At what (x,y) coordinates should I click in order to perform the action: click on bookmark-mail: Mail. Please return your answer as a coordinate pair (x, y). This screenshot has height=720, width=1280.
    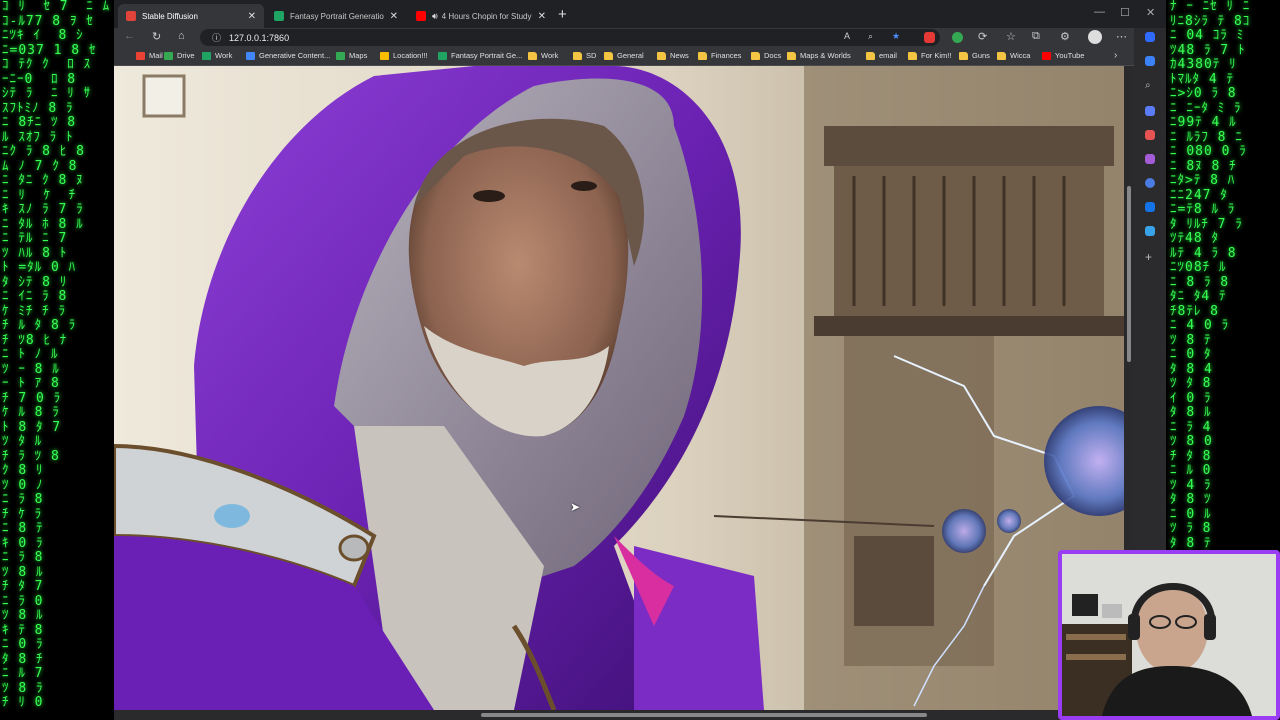
    Looking at the image, I should click on (149, 55).